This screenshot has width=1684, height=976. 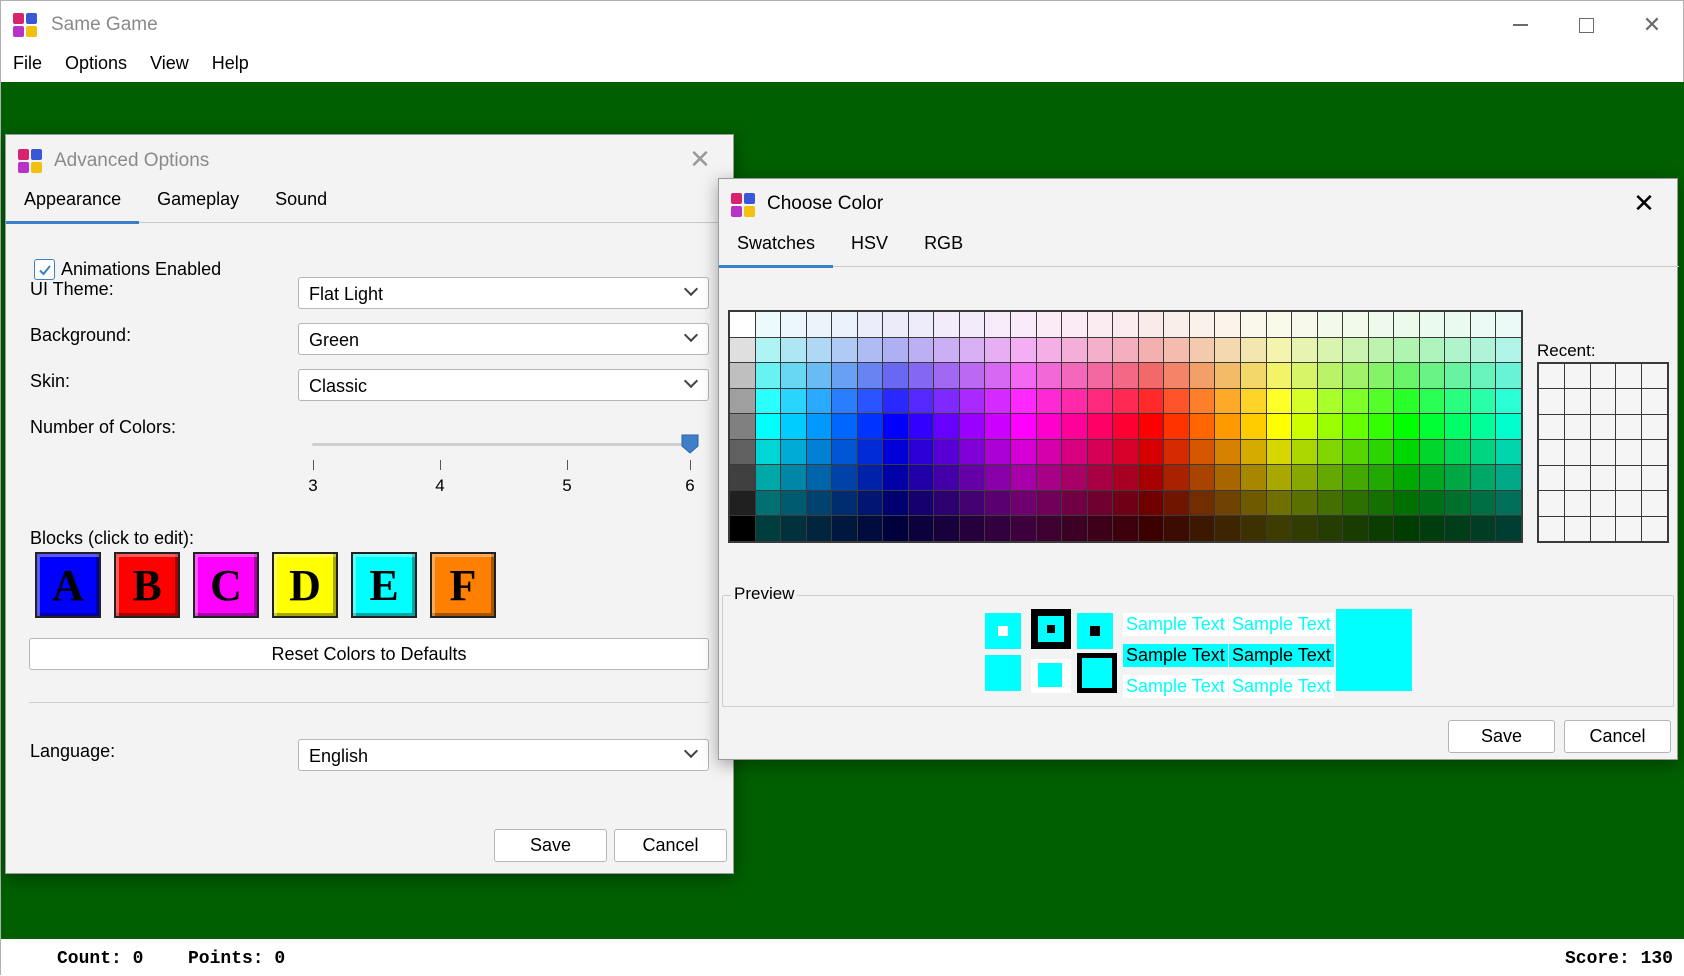 What do you see at coordinates (44, 269) in the screenshot?
I see `animations-checkbox` at bounding box center [44, 269].